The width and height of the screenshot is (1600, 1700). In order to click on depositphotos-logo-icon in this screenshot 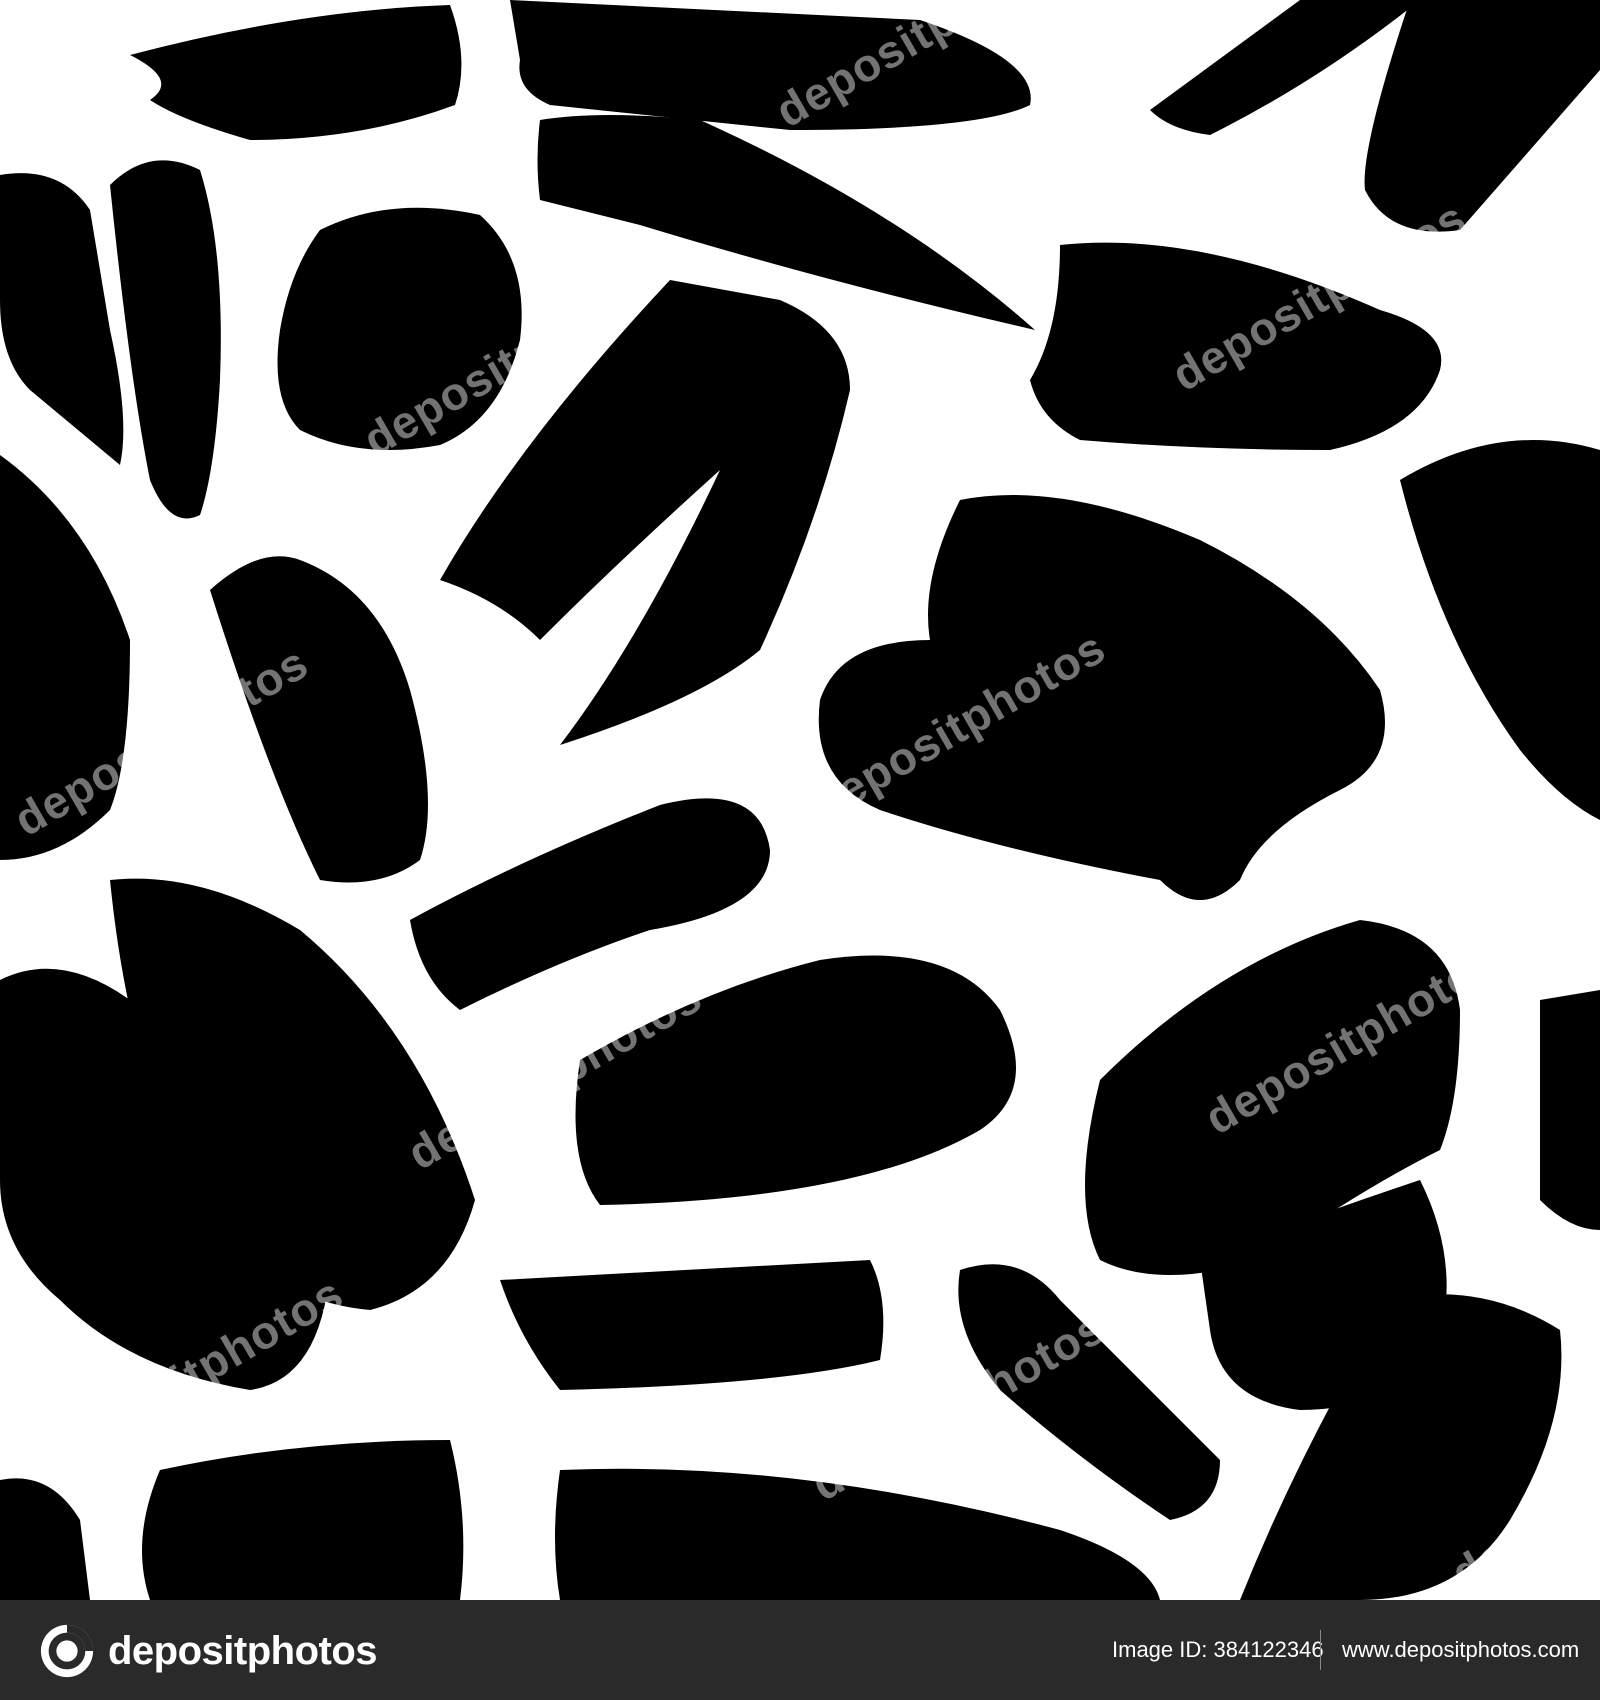, I will do `click(67, 1651)`.